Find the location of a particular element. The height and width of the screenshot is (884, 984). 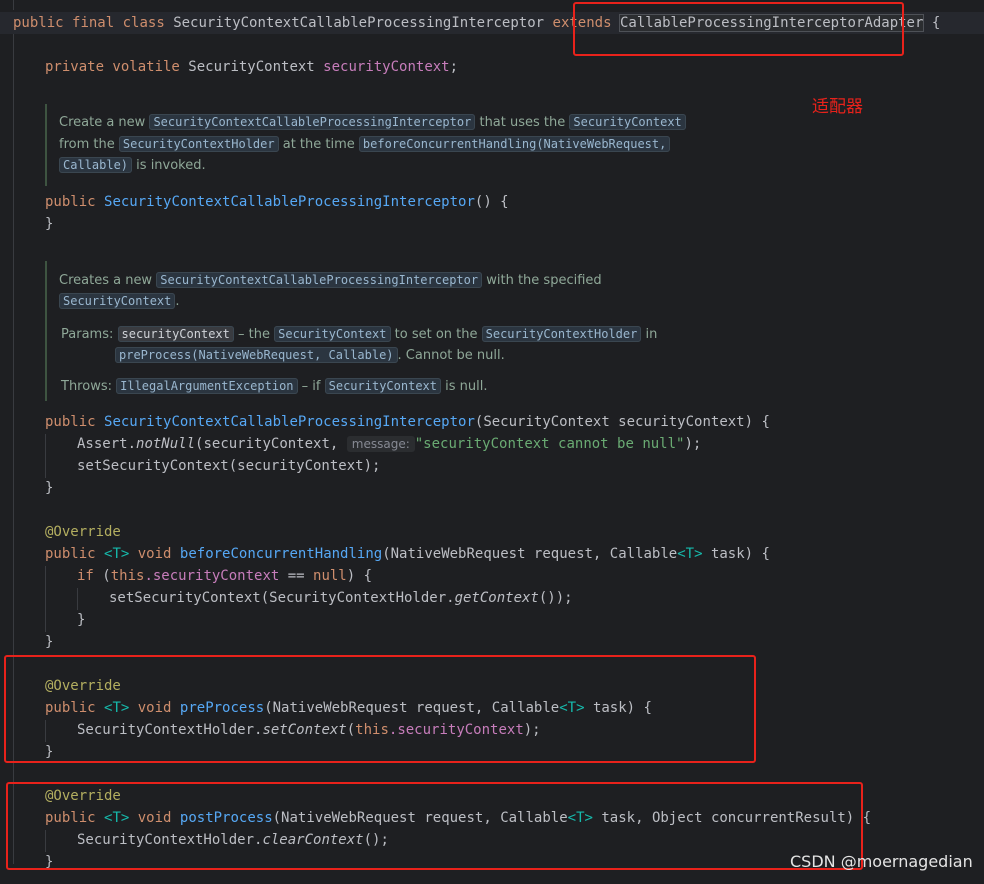

doc-text: in is located at coordinates (651, 334).